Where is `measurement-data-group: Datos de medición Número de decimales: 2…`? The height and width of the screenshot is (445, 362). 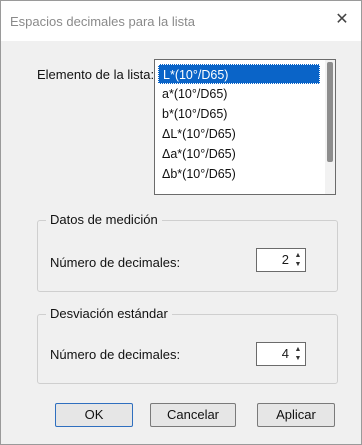
measurement-data-group: Datos de medición Número de decimales: 2… is located at coordinates (187, 252).